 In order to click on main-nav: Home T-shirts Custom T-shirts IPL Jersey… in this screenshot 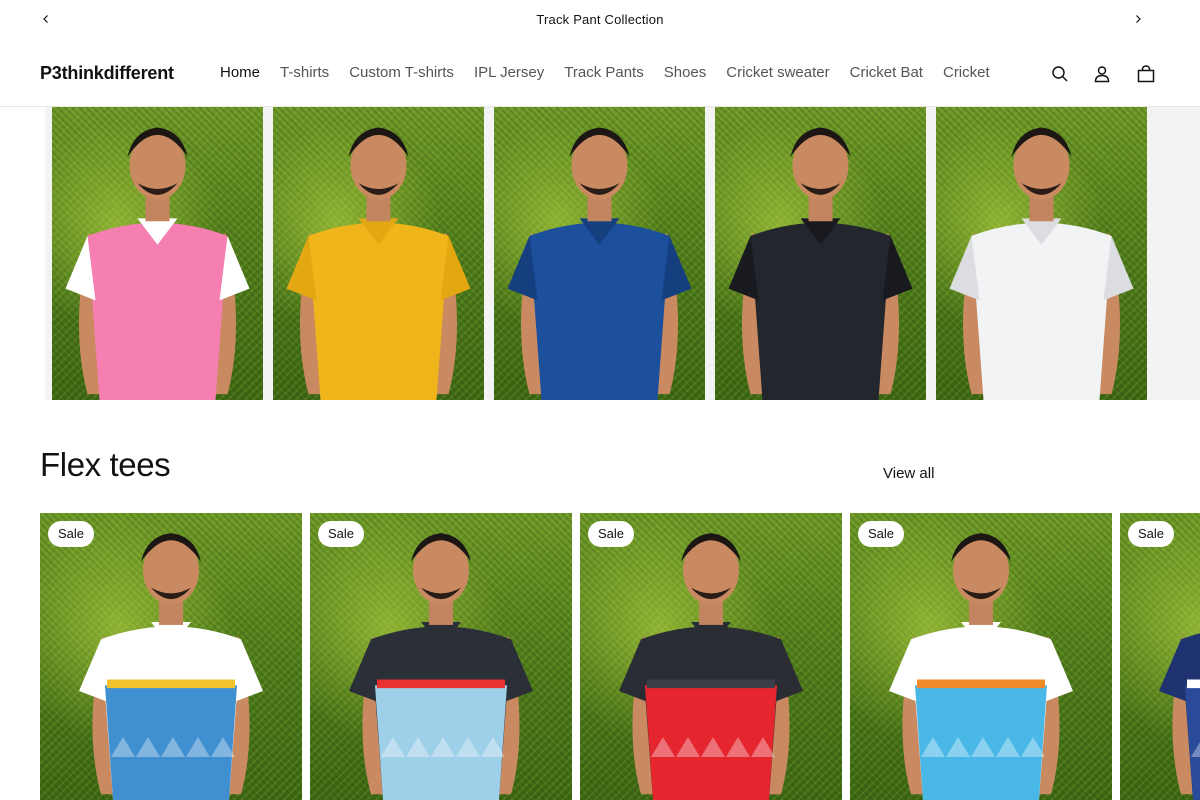, I will do `click(605, 72)`.